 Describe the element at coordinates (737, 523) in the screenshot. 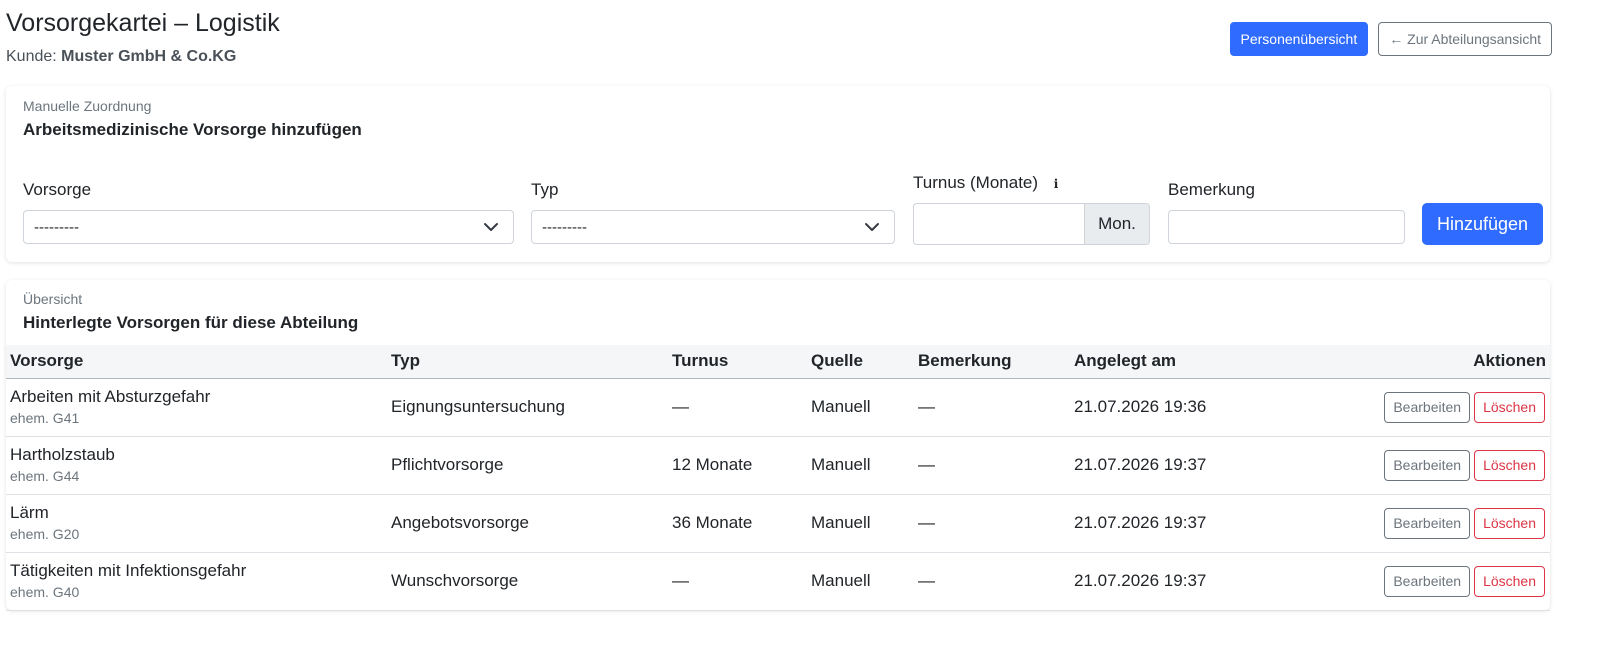

I see `turnus-cell: 36 Monate` at that location.